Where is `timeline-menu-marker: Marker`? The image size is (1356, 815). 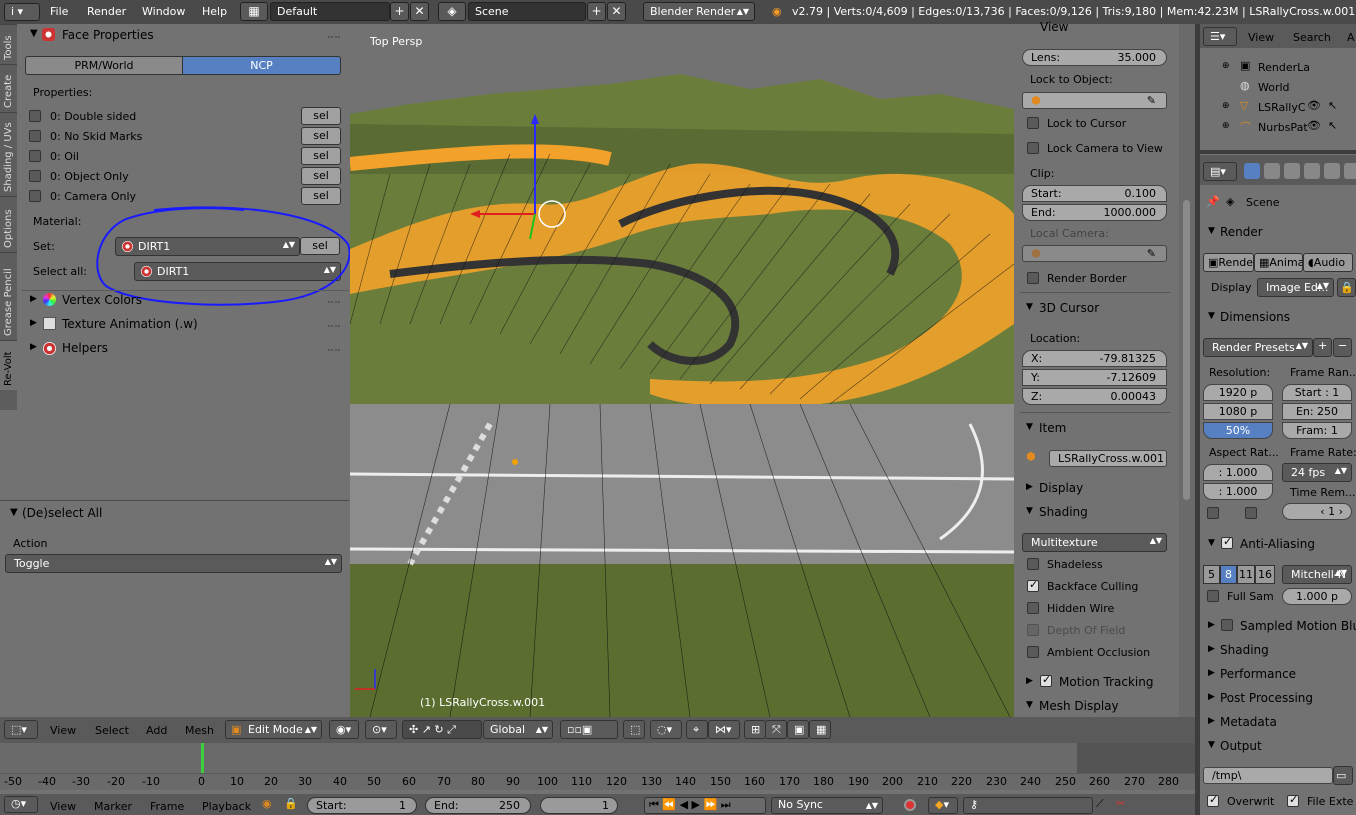 timeline-menu-marker: Marker is located at coordinates (113, 806).